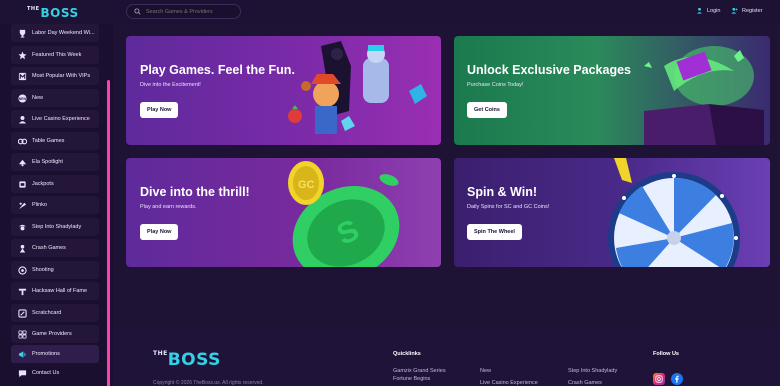  I want to click on sidebar-item-shadylady: Step Into Shadylady, so click(55, 227).